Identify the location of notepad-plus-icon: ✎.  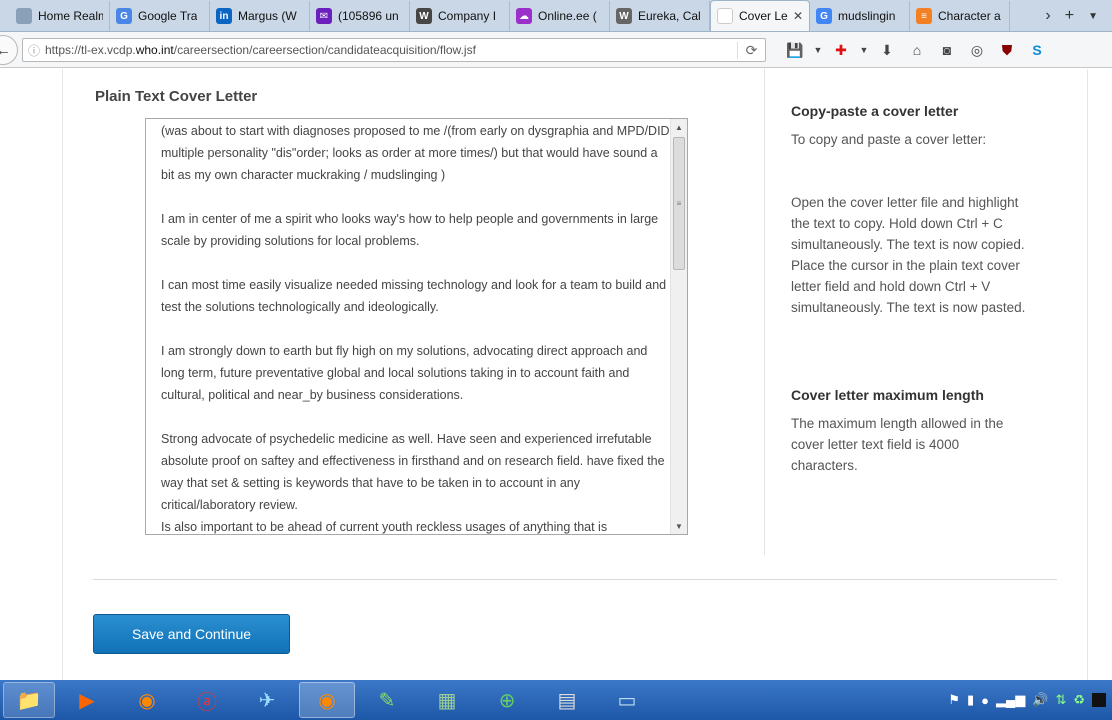
(387, 700).